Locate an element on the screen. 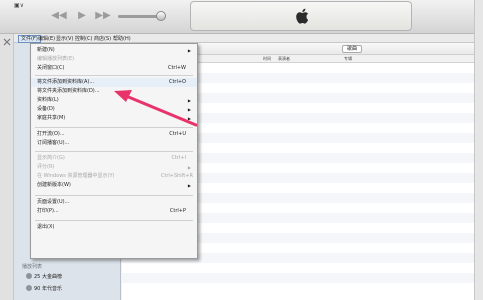 Image resolution: width=483 pixels, height=300 pixels. window-left-strip is located at coordinates (7, 150).